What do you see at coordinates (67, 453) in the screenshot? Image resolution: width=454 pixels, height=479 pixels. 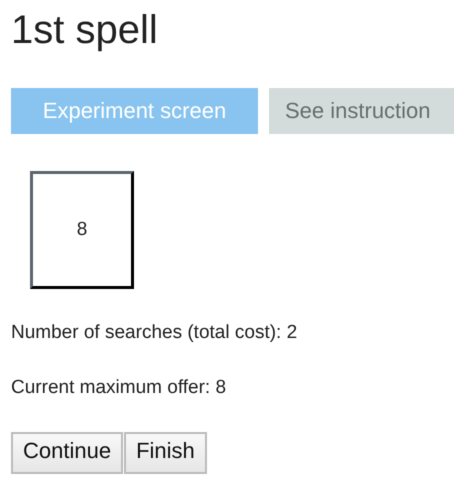 I see `continue-button: Continue` at bounding box center [67, 453].